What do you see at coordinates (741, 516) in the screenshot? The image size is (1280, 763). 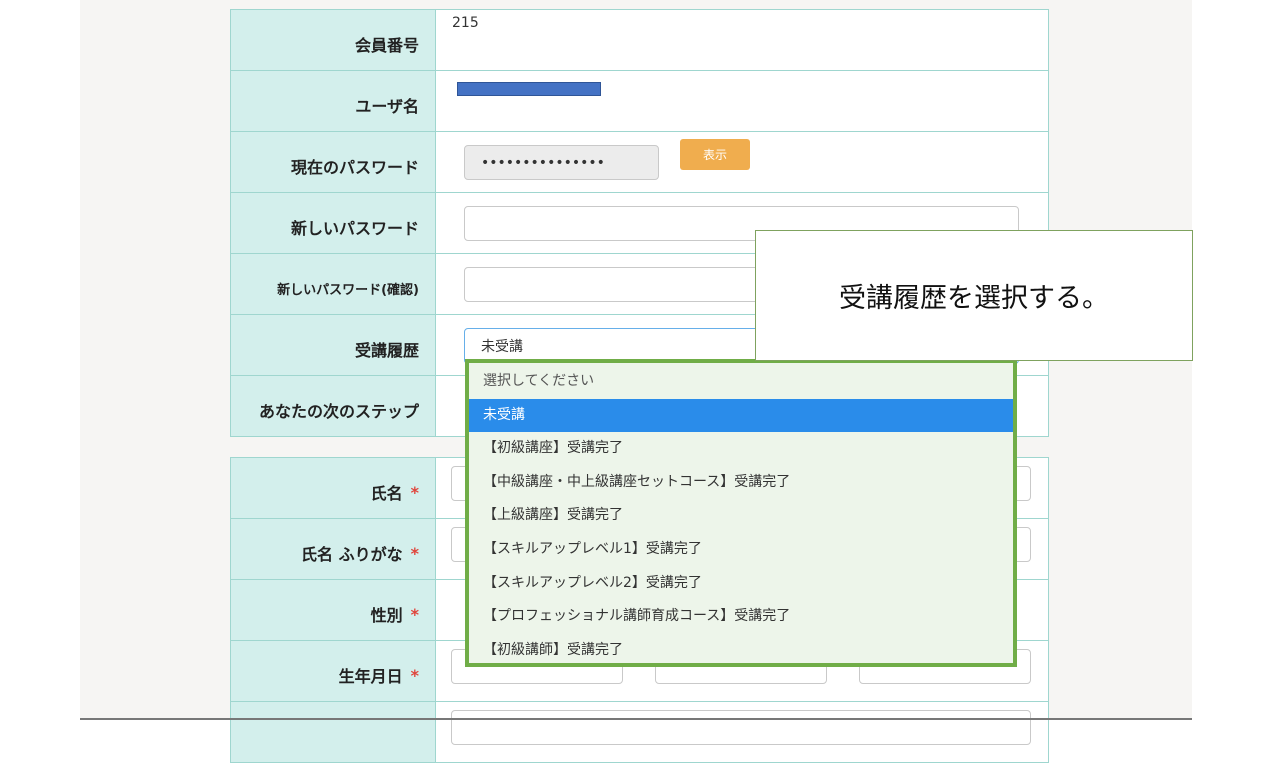 I see `dropdown-option: 【上級講座】受講完了` at bounding box center [741, 516].